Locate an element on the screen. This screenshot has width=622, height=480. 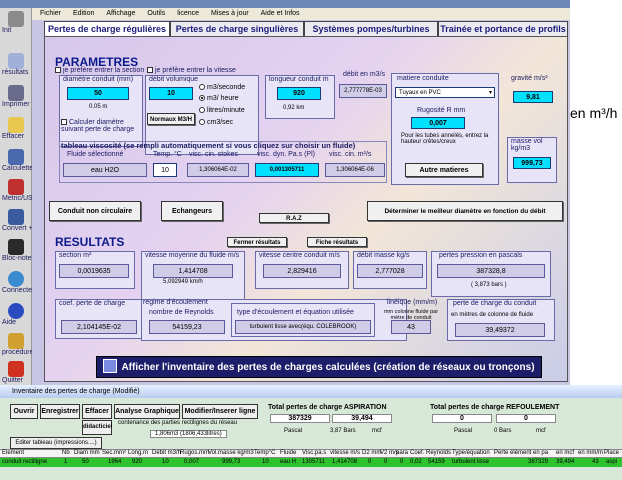
overflow-text: en m³/h is located at coordinates (594, 113).